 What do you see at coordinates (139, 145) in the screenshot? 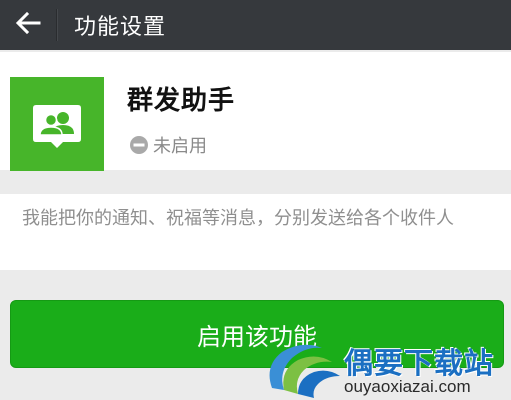
I see `disabled-status-icon` at bounding box center [139, 145].